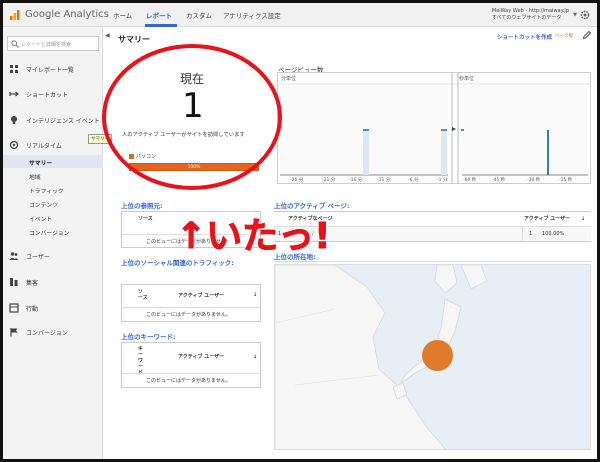 This screenshot has height=462, width=600. What do you see at coordinates (32, 309) in the screenshot?
I see `sidebar-item-label: 行動` at bounding box center [32, 309].